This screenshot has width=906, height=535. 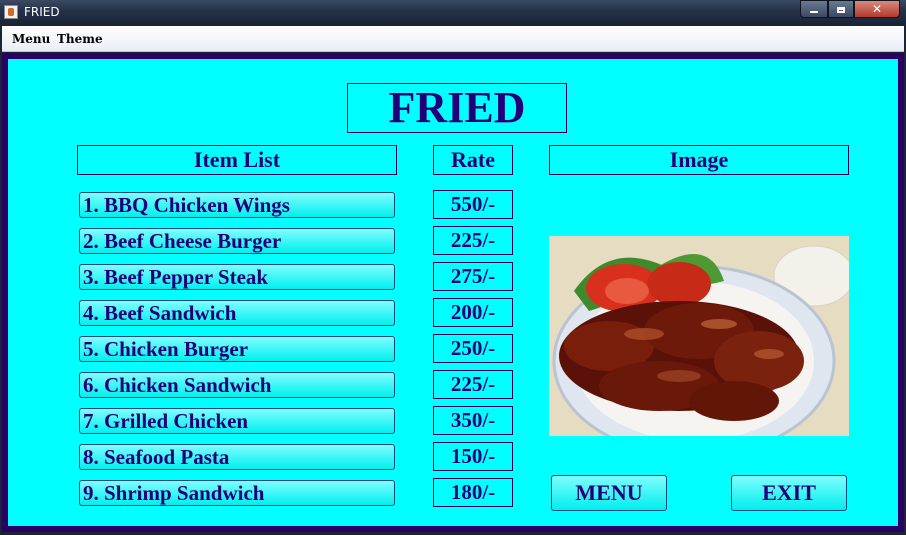 What do you see at coordinates (453, 39) in the screenshot?
I see `menu-bar: Menu Theme` at bounding box center [453, 39].